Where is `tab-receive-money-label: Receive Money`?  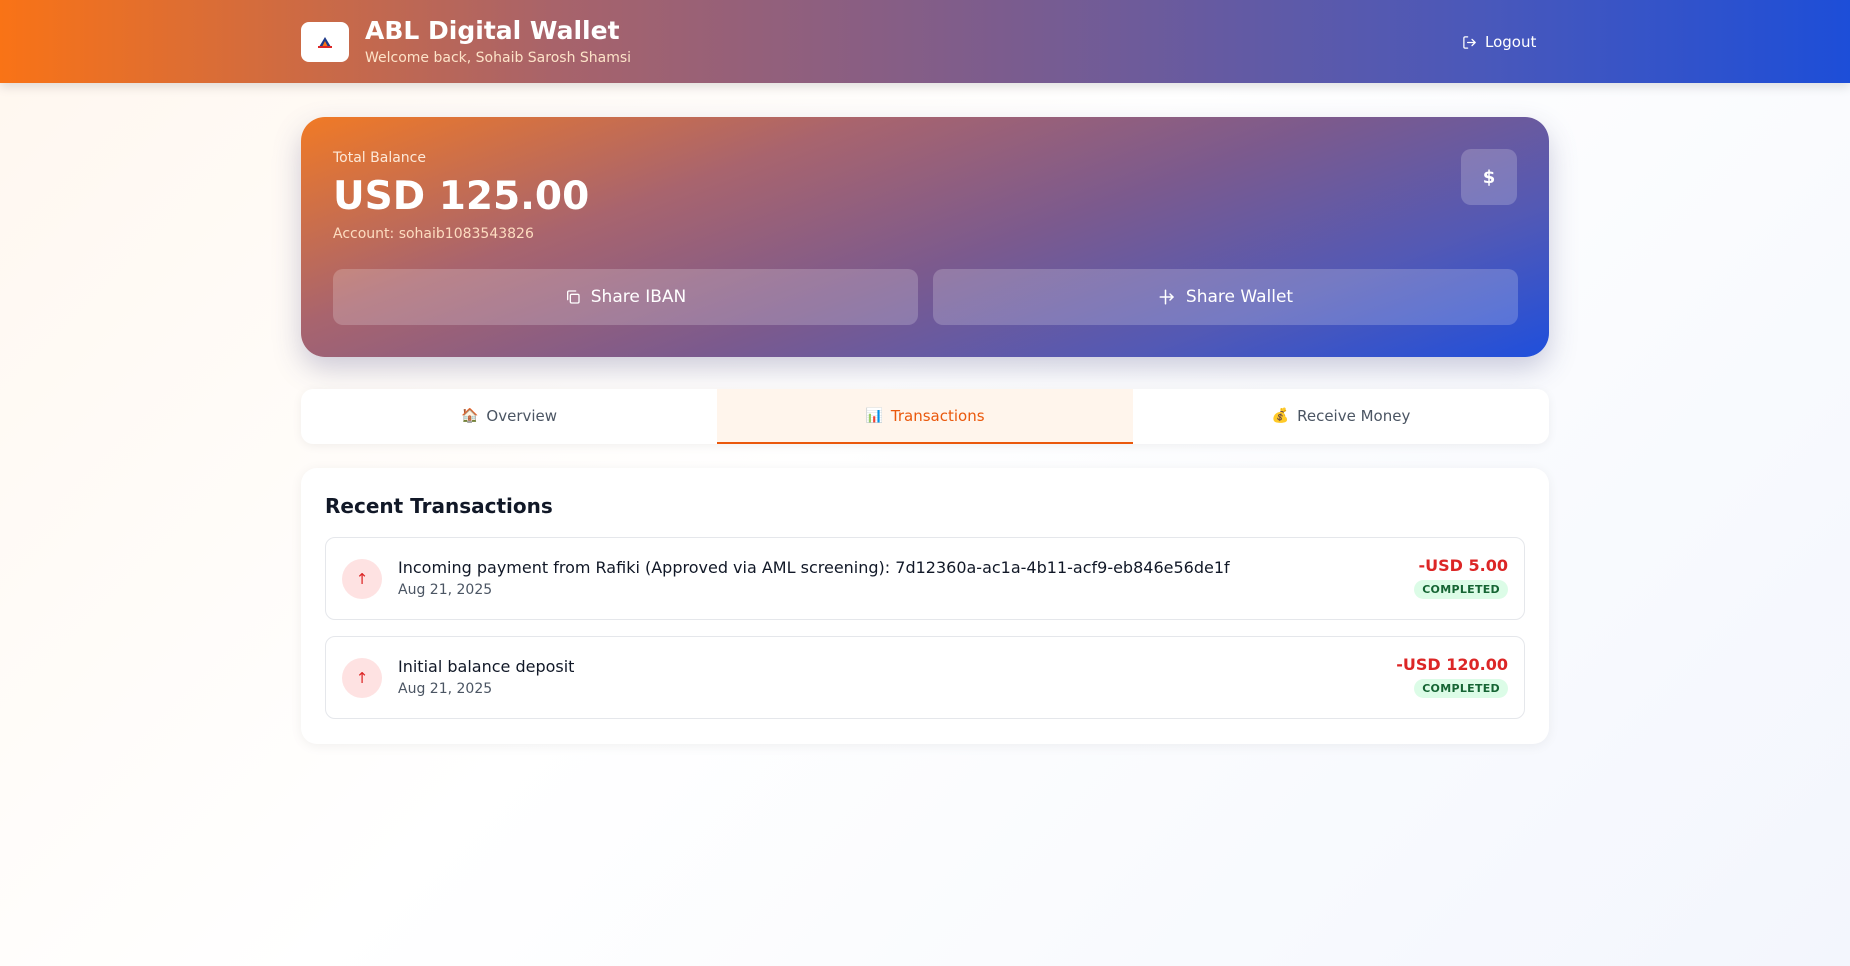 tab-receive-money-label: Receive Money is located at coordinates (1354, 415).